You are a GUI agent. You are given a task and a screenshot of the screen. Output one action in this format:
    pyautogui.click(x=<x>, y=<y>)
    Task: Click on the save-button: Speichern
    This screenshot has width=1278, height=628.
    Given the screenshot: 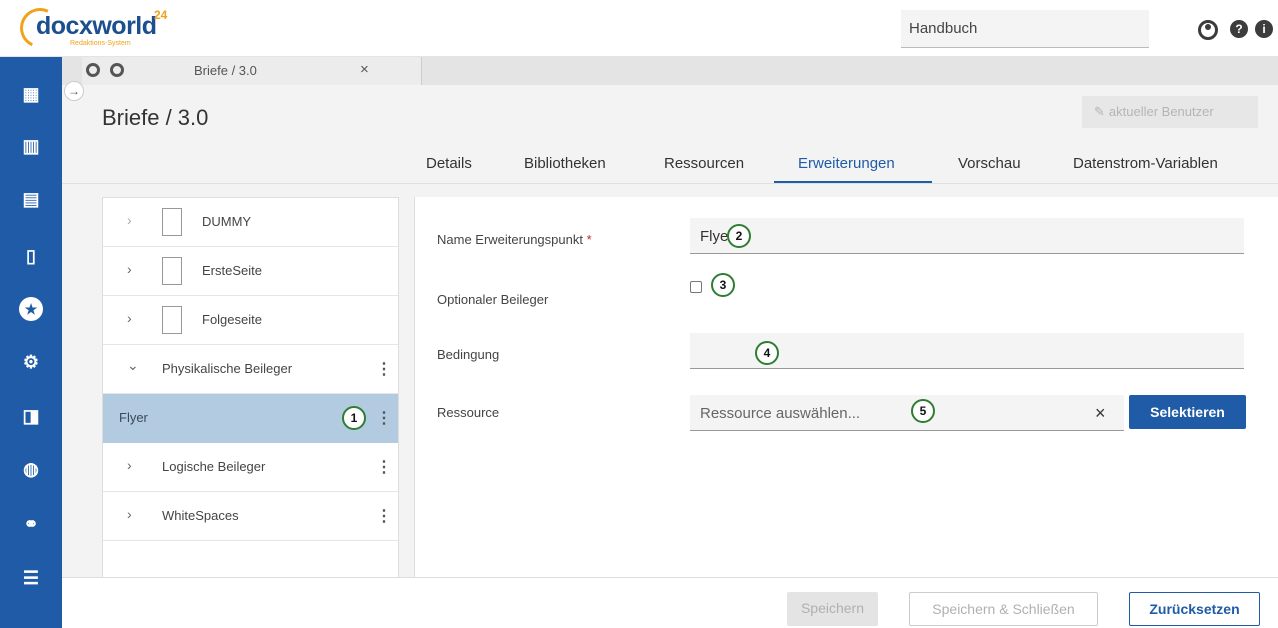 What is the action you would take?
    pyautogui.click(x=832, y=609)
    